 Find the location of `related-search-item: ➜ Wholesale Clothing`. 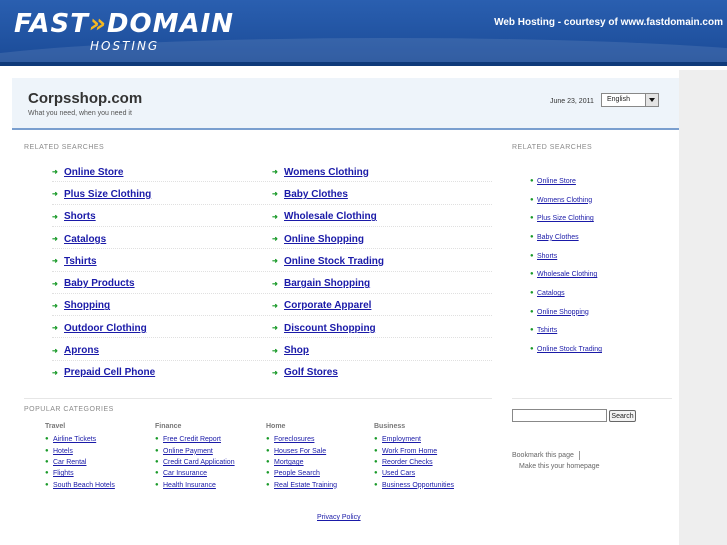

related-search-item: ➜ Wholesale Clothing is located at coordinates (382, 217).